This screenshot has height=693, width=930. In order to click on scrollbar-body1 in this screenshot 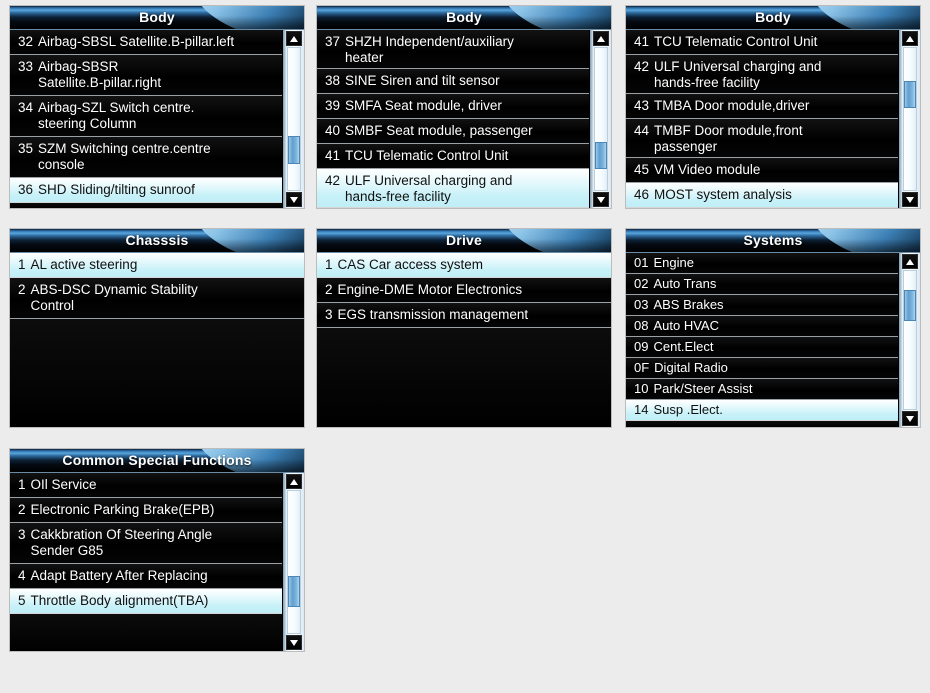, I will do `click(293, 119)`.